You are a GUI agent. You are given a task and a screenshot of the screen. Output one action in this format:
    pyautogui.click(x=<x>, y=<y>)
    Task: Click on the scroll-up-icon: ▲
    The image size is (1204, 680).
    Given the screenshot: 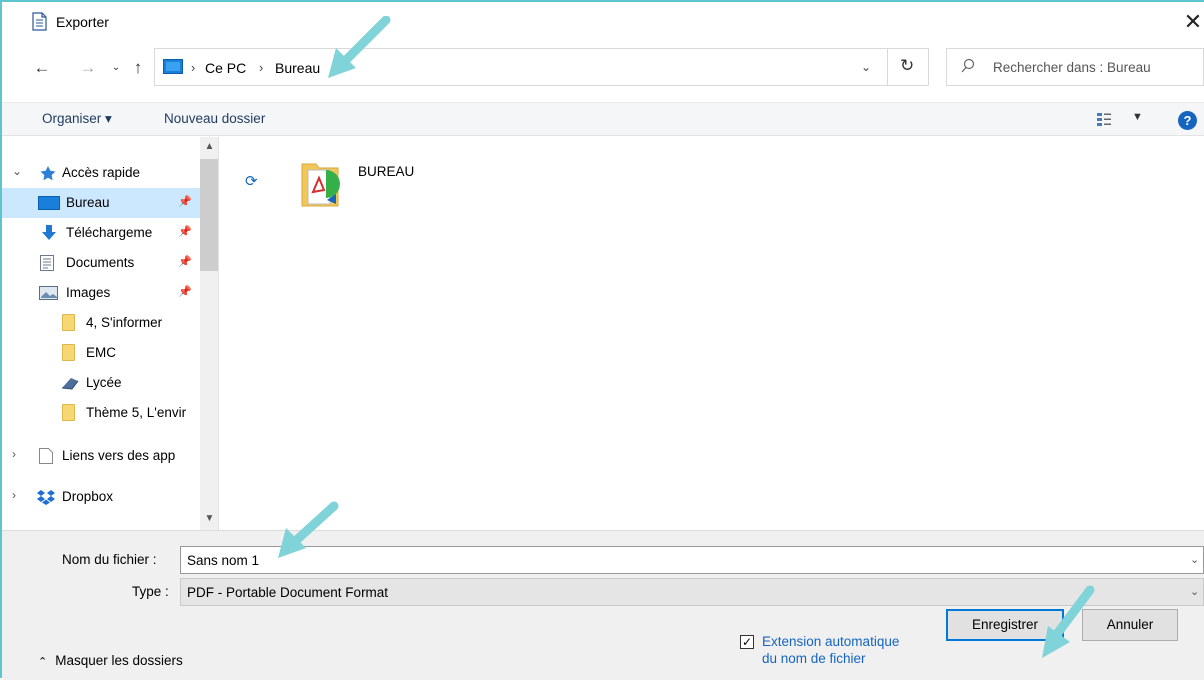 What is the action you would take?
    pyautogui.click(x=209, y=150)
    